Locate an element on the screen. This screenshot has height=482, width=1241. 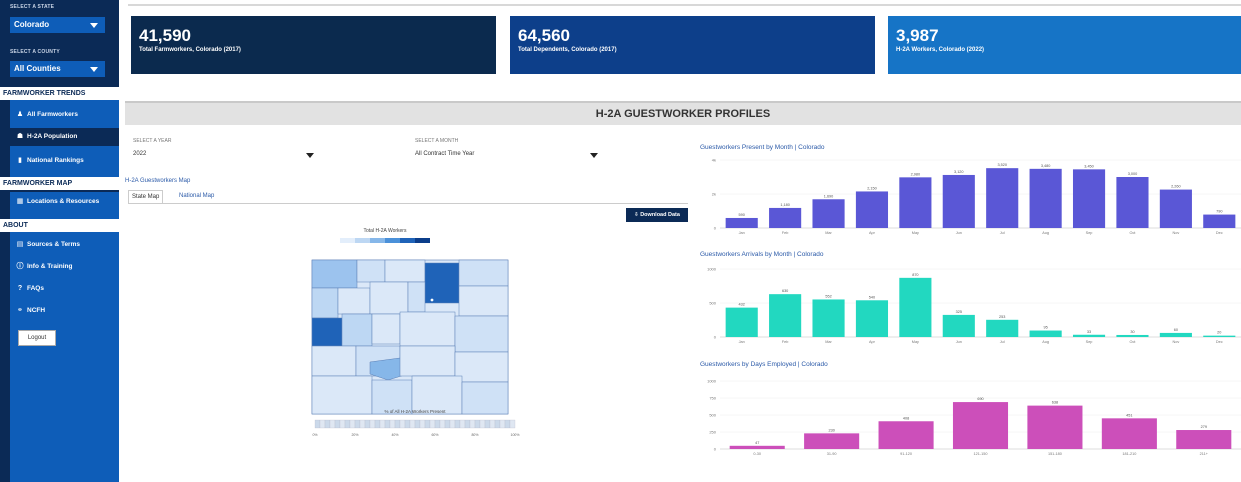
month-select: All Contract Time Year is located at coordinates (444, 154).